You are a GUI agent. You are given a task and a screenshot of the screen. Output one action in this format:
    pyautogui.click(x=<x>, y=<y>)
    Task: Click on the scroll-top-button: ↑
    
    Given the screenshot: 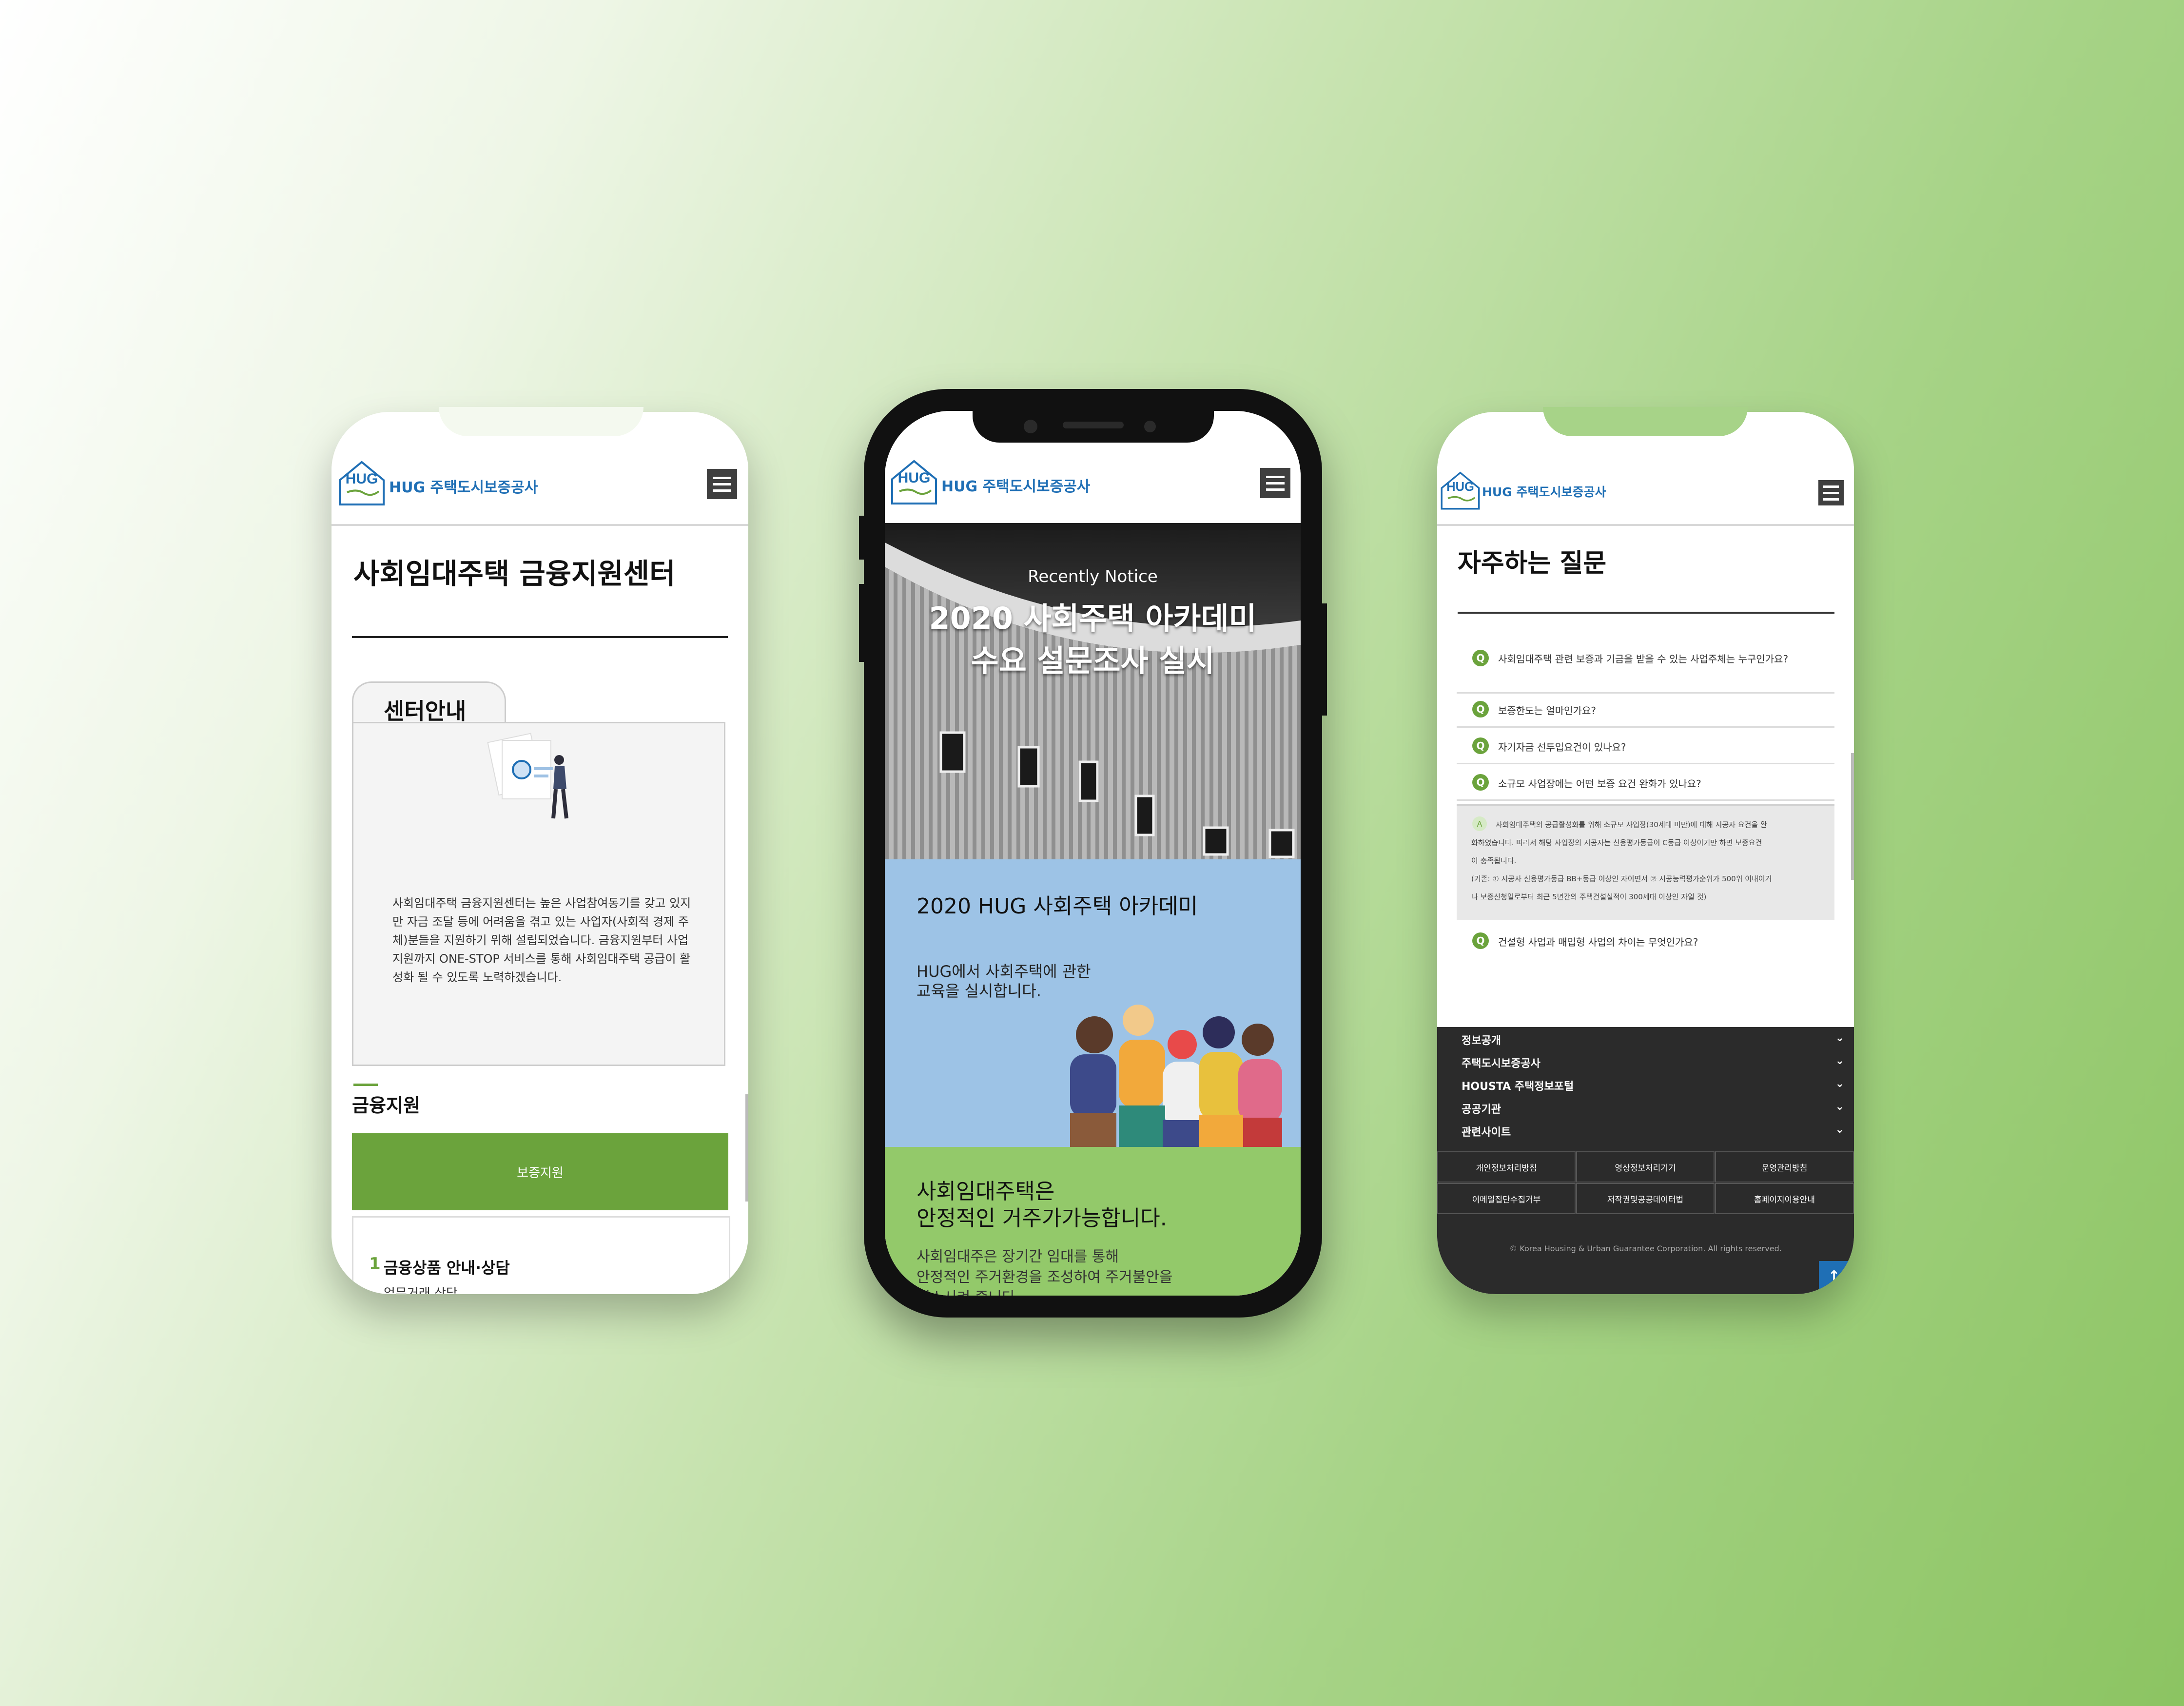 What is the action you would take?
    pyautogui.click(x=1834, y=1276)
    